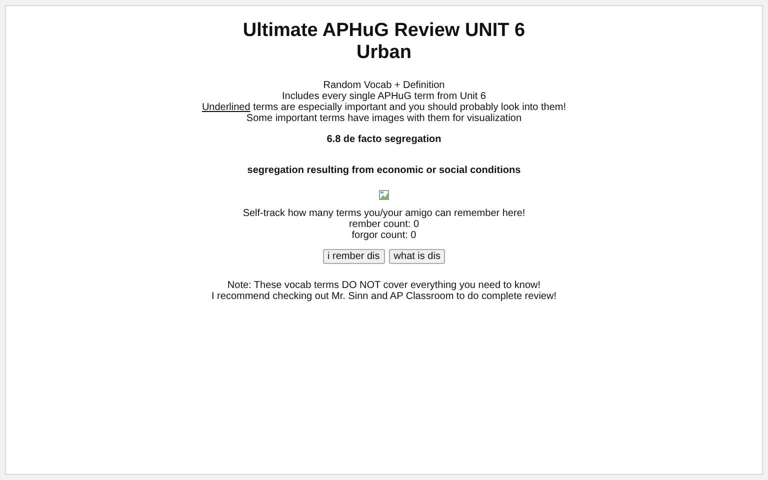 The image size is (768, 480). What do you see at coordinates (384, 171) in the screenshot?
I see `term-definition: segregation resulting from economic or social conditions` at bounding box center [384, 171].